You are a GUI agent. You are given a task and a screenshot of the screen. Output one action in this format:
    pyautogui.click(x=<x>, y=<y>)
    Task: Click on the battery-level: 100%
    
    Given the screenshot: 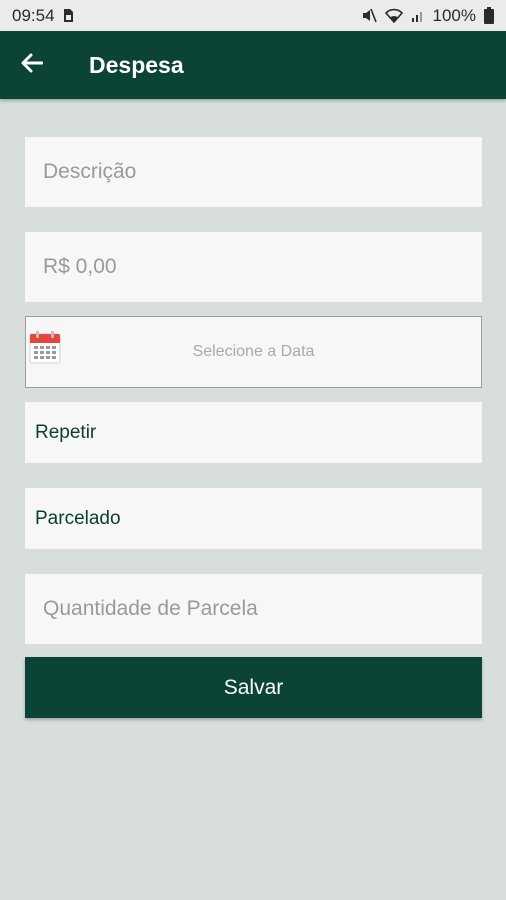 What is the action you would take?
    pyautogui.click(x=454, y=15)
    